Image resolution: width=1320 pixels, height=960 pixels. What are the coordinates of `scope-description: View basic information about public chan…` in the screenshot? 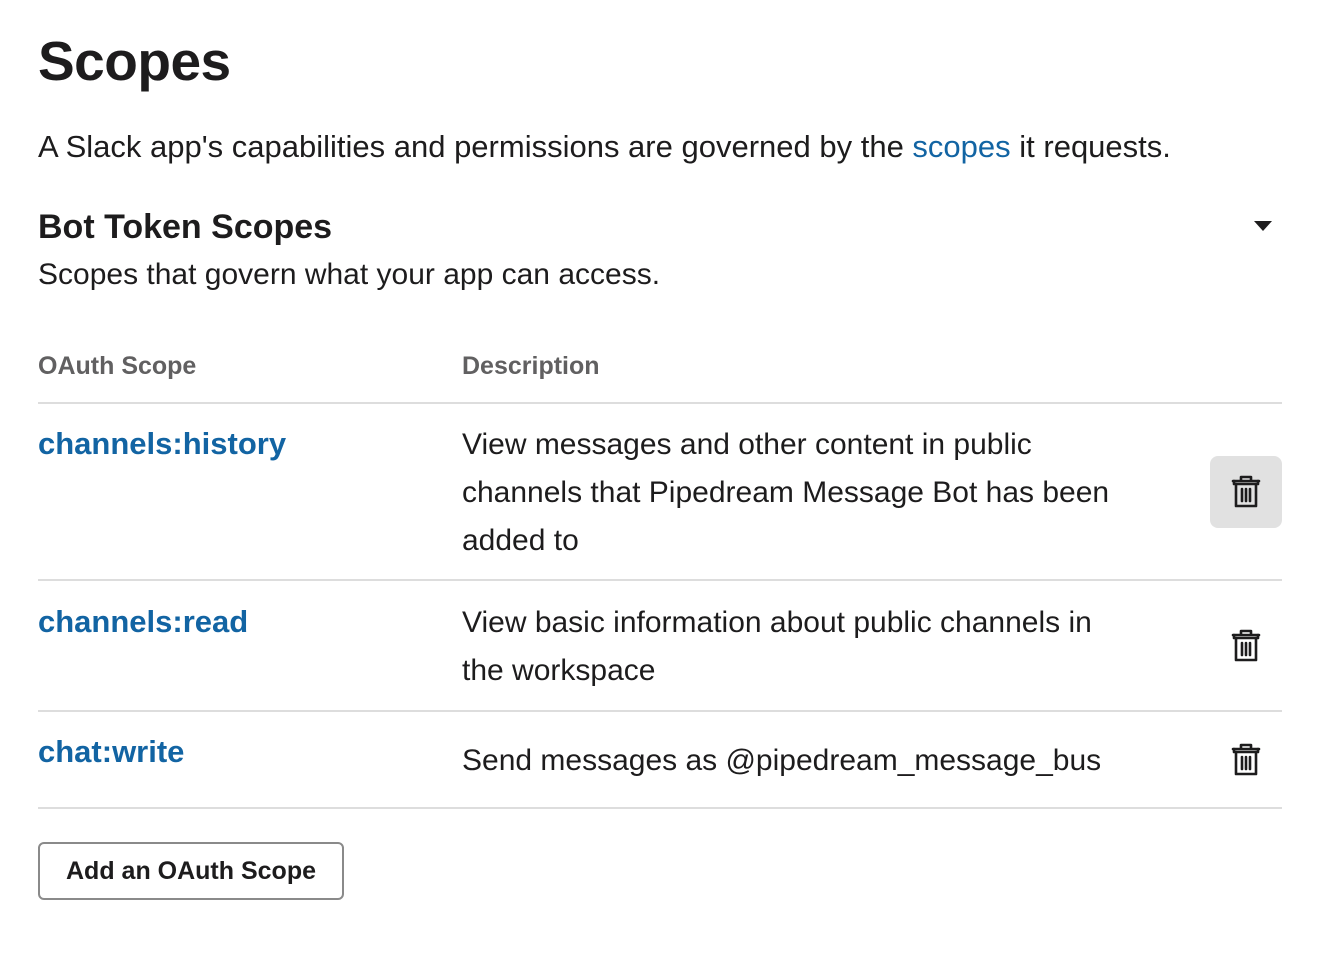 It's located at (777, 646).